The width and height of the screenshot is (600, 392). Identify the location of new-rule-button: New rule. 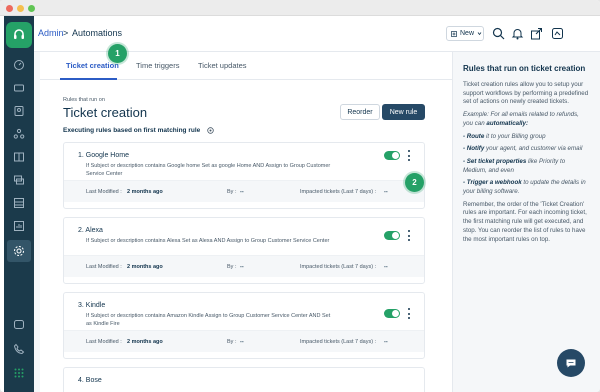
(403, 112).